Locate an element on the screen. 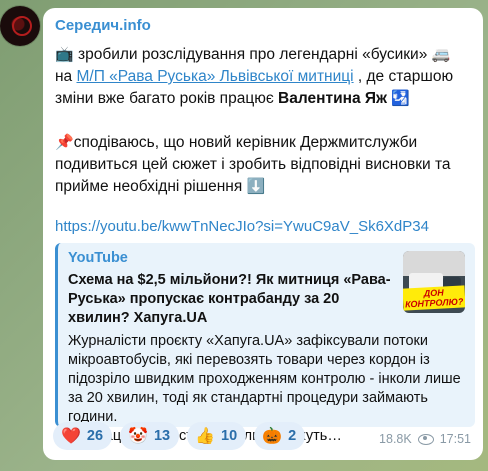 This screenshot has height=471, width=488. channel-name: Середич.info is located at coordinates (263, 26).